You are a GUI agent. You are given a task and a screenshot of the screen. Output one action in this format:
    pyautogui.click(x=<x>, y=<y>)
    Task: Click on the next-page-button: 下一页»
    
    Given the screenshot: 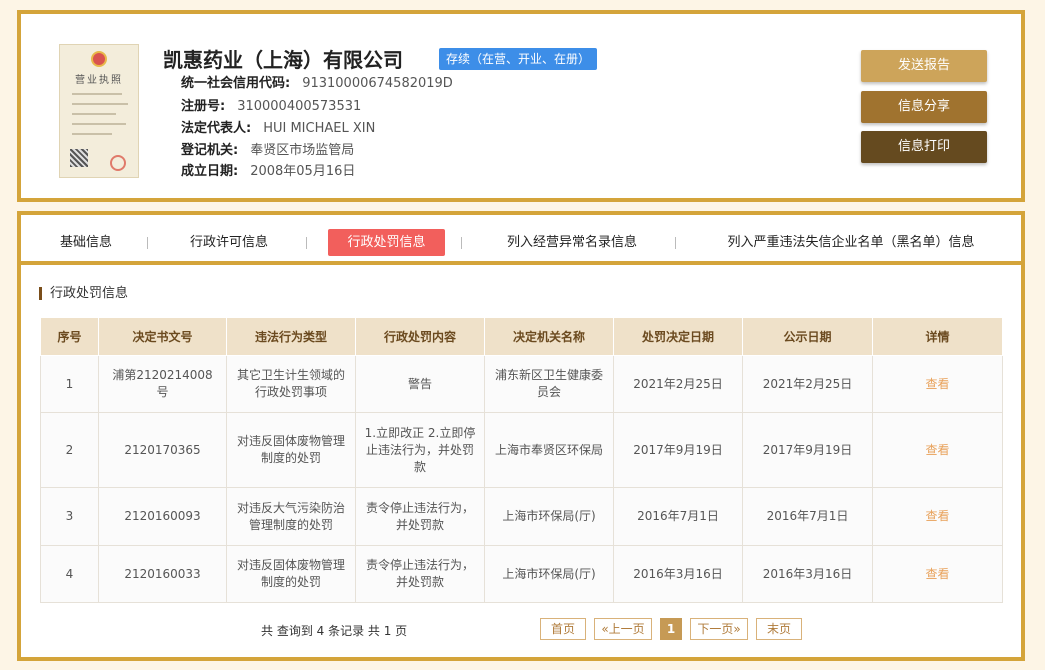 What is the action you would take?
    pyautogui.click(x=719, y=629)
    